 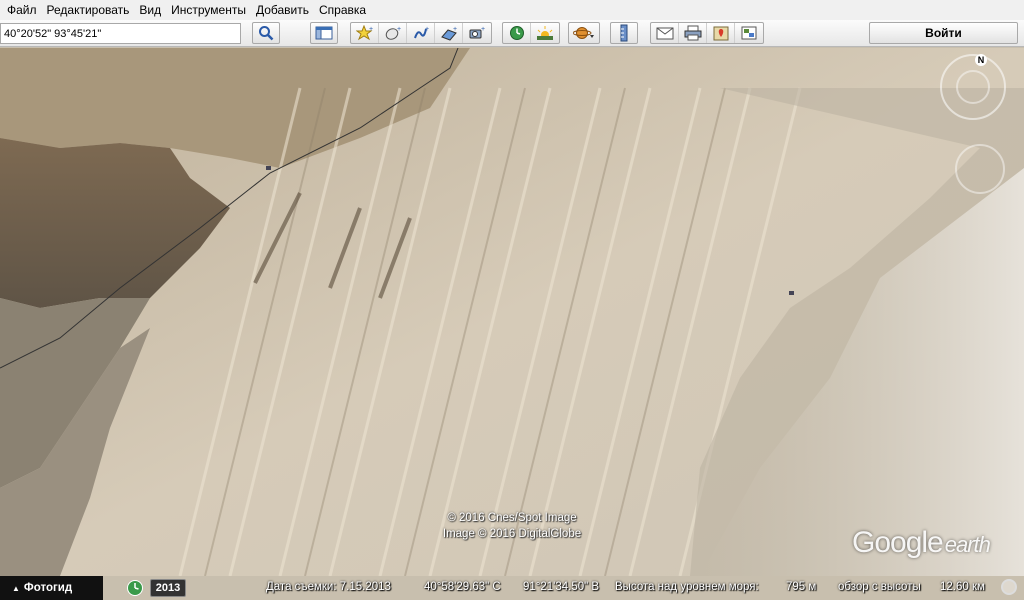 What do you see at coordinates (282, 10) in the screenshot?
I see `menu-add: Добавить` at bounding box center [282, 10].